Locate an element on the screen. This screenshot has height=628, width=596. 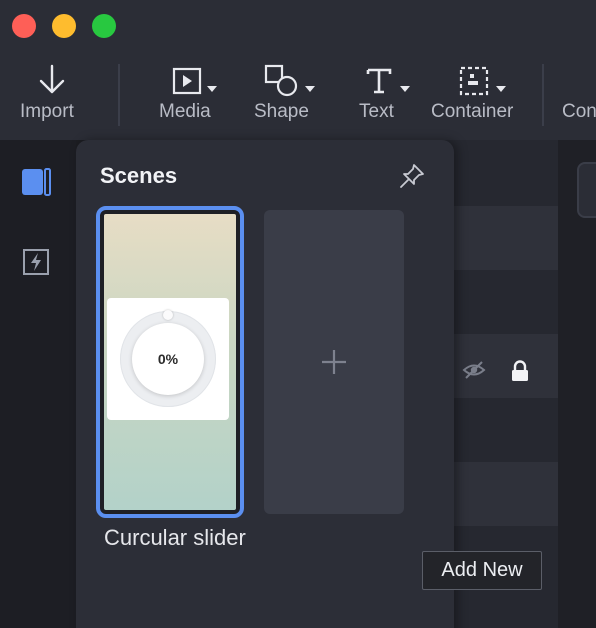
scenes-title: Scenes is located at coordinates (139, 175).